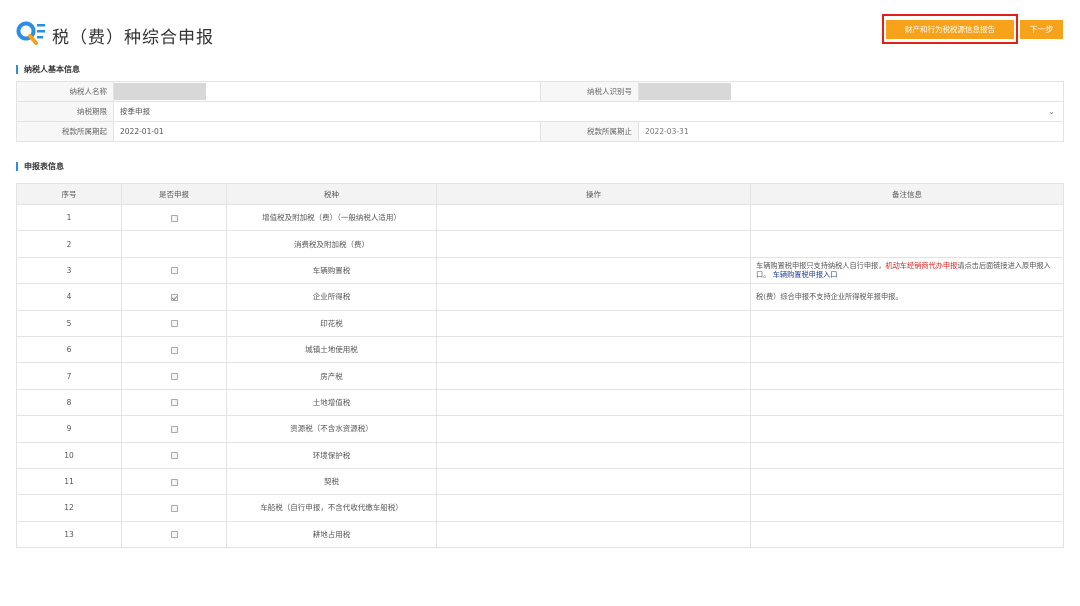 The height and width of the screenshot is (606, 1080). What do you see at coordinates (540, 217) in the screenshot?
I see `table-row: 1 增值税及附加税（费）（一般纳税人适用）` at bounding box center [540, 217].